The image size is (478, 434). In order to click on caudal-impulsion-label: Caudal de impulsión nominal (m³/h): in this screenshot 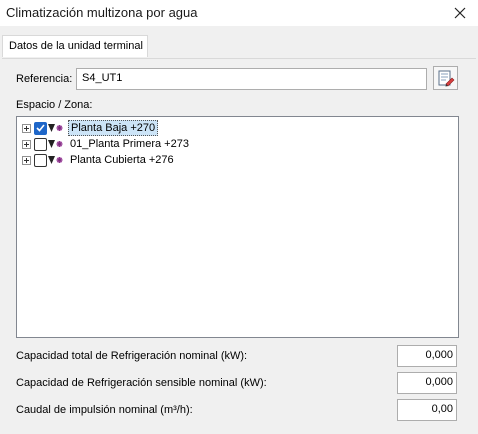, I will do `click(104, 410)`.